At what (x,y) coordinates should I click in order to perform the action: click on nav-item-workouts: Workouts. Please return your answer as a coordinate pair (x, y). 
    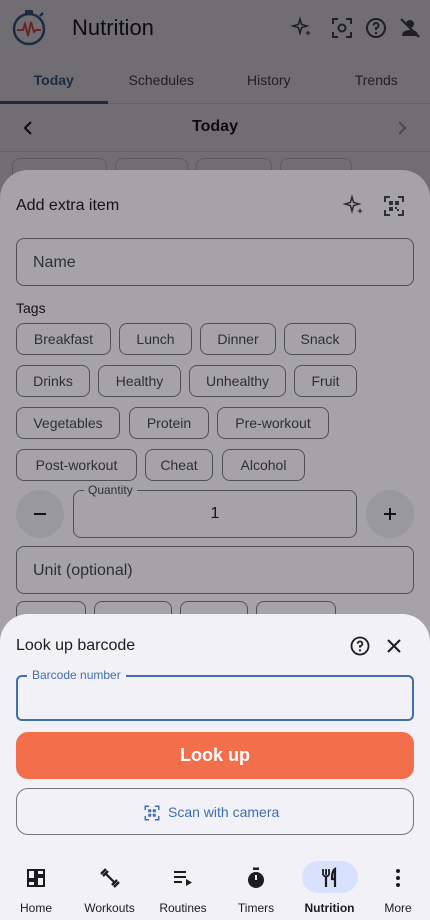
    Looking at the image, I should click on (109, 886).